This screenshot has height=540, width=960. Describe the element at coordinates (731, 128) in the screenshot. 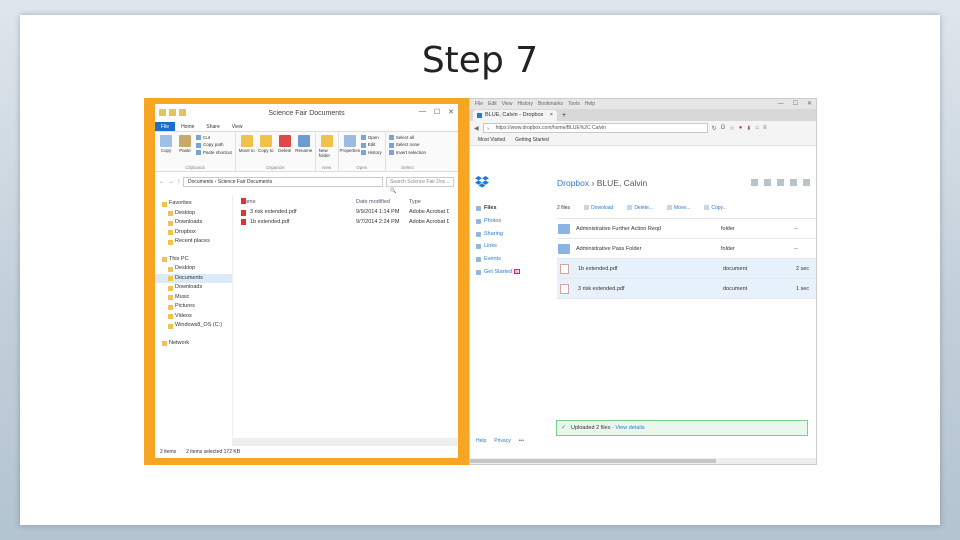

I see `bookmark-star-icon: ☆` at that location.